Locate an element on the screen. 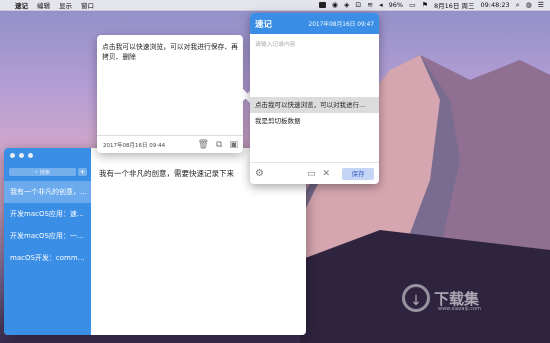 The image size is (550, 343). wifi-icon: ≋ is located at coordinates (370, 5).